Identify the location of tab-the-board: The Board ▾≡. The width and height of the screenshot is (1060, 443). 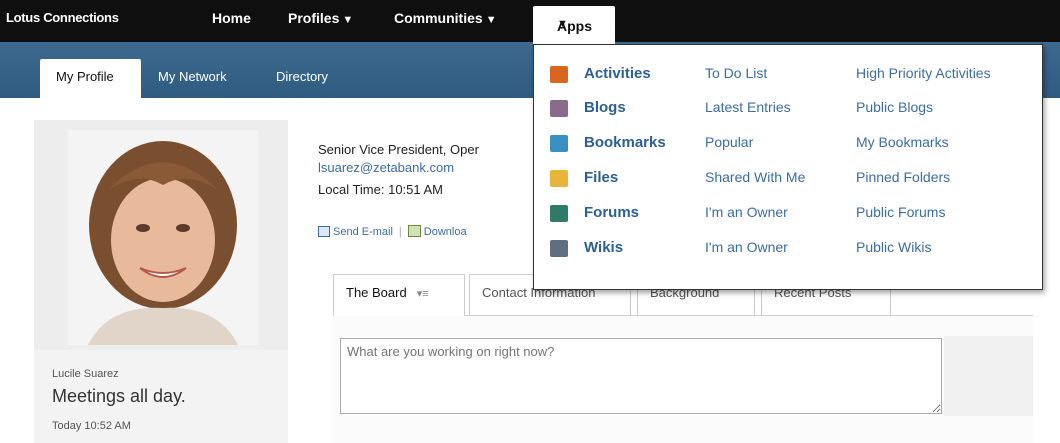
(399, 295).